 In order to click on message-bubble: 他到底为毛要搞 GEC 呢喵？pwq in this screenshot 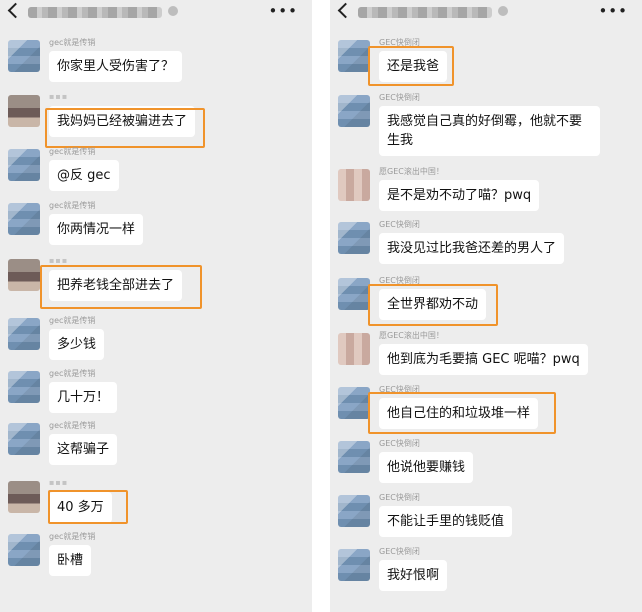, I will do `click(483, 359)`.